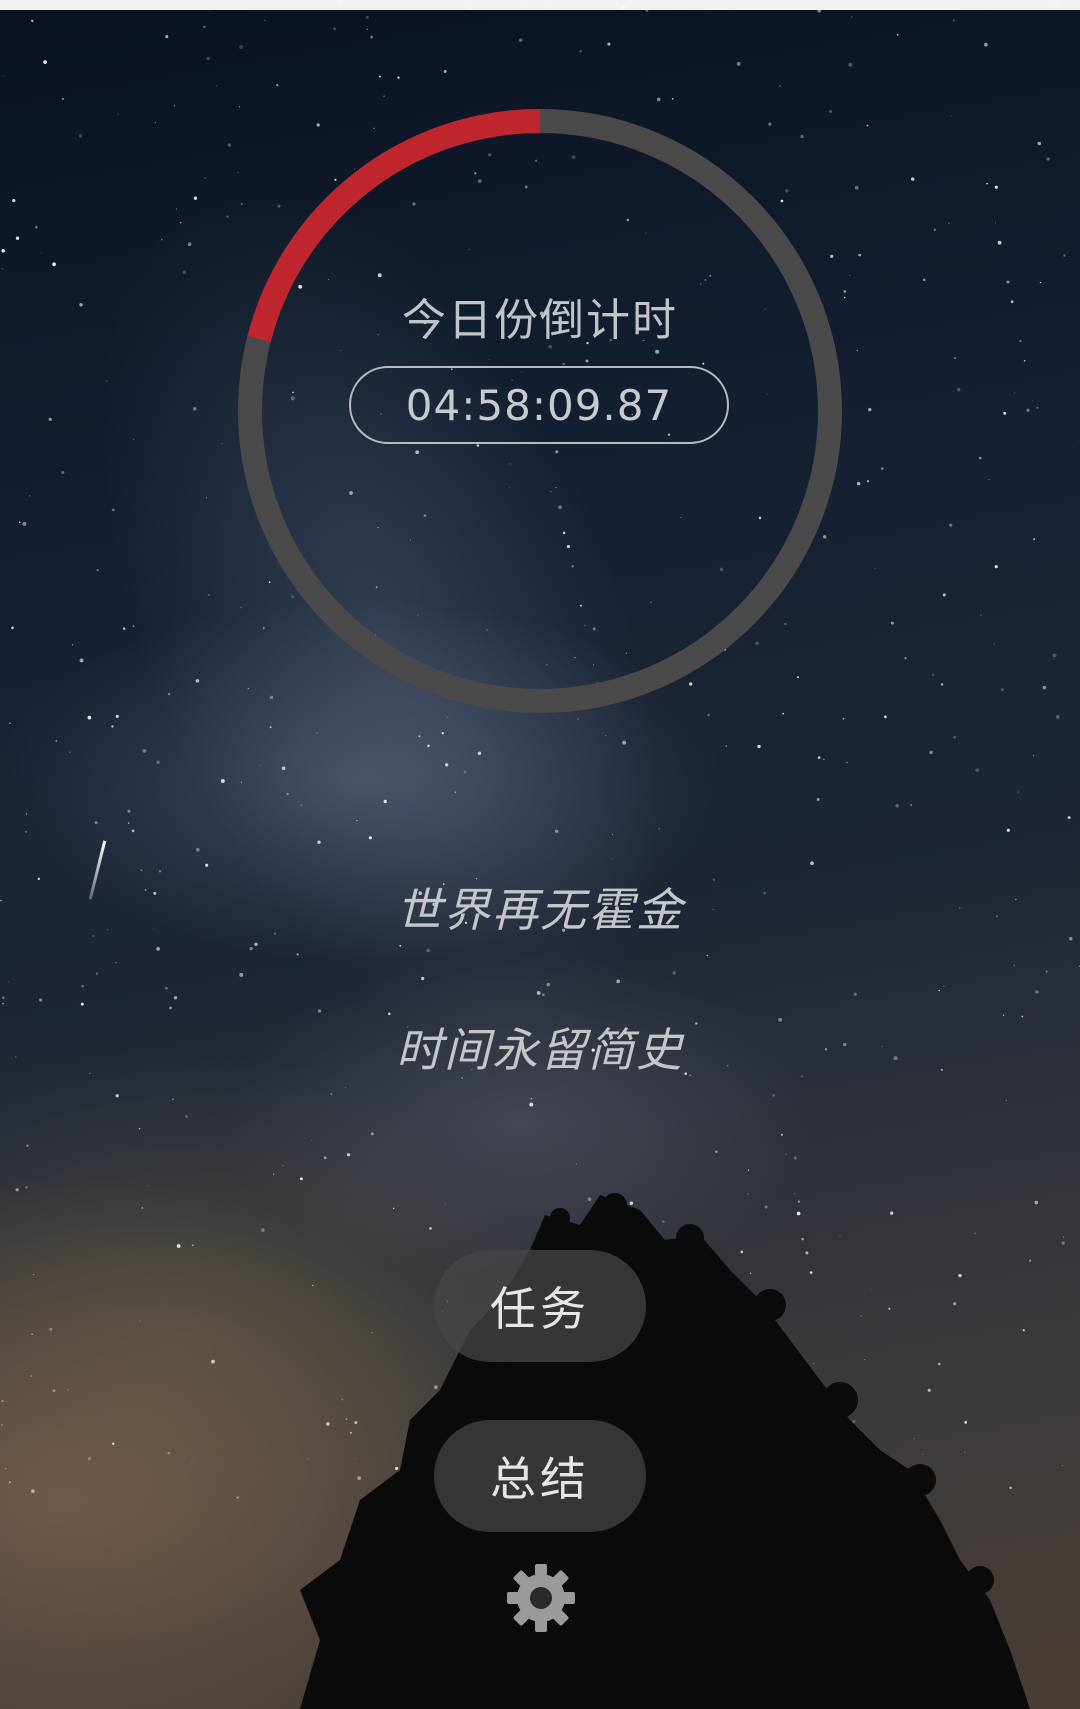 This screenshot has width=1080, height=1709. I want to click on countdown-title: 今日份倒计时, so click(540, 320).